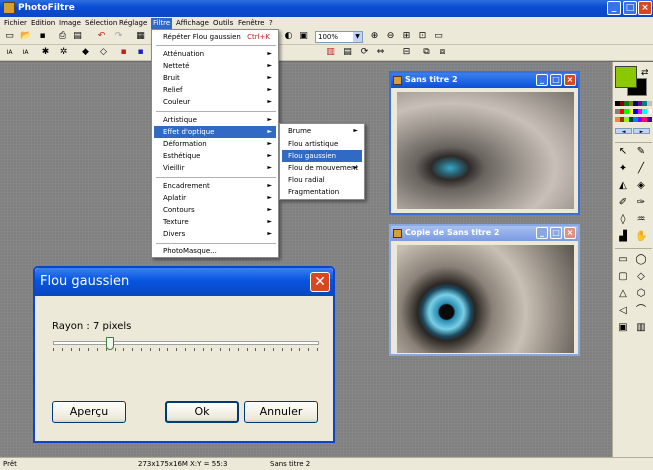 The image size is (653, 470). What do you see at coordinates (641, 311) in the screenshot?
I see `bezier-shape-icon: ⌒` at bounding box center [641, 311].